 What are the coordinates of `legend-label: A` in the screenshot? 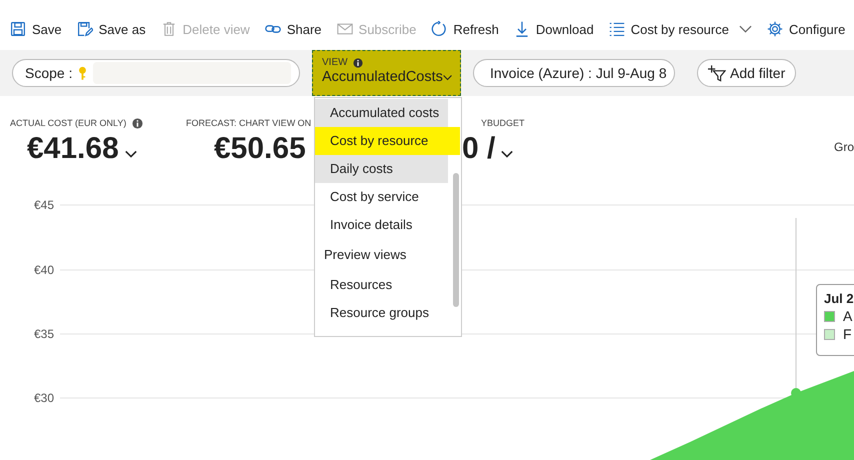 It's located at (847, 316).